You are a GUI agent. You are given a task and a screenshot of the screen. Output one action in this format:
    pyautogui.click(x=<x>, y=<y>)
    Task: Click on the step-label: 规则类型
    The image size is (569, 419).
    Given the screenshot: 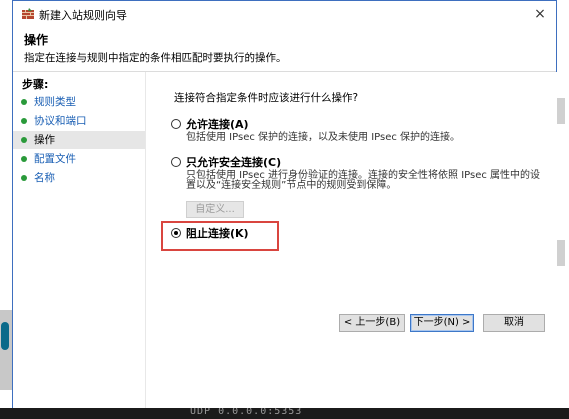 What is the action you would take?
    pyautogui.click(x=55, y=102)
    